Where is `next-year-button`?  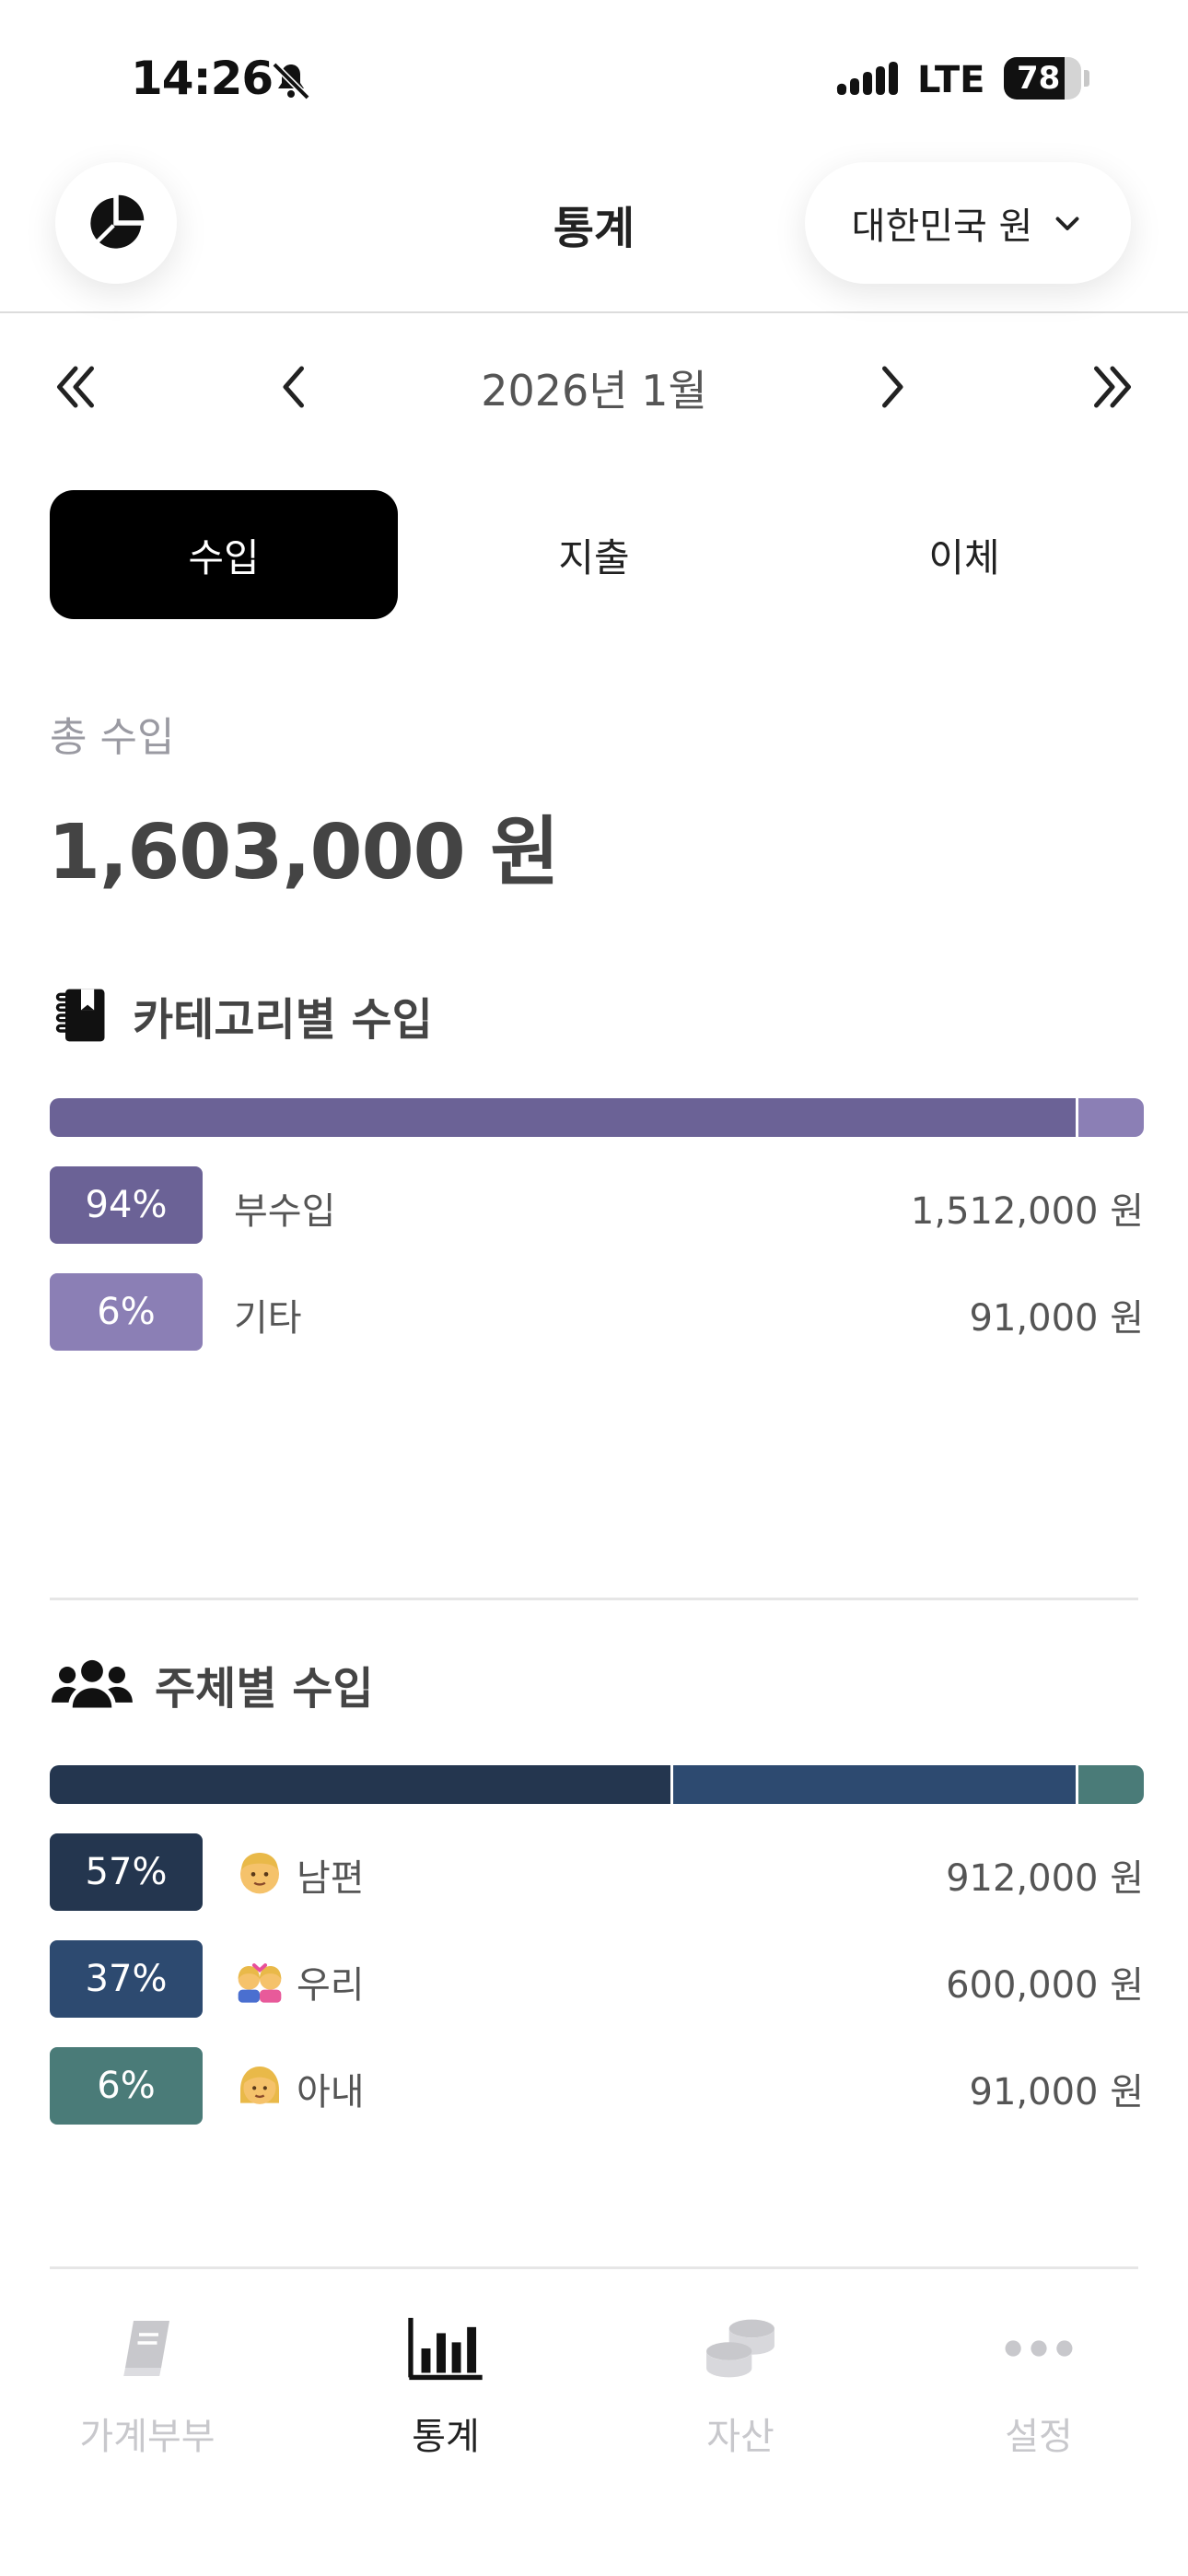 next-year-button is located at coordinates (1112, 387).